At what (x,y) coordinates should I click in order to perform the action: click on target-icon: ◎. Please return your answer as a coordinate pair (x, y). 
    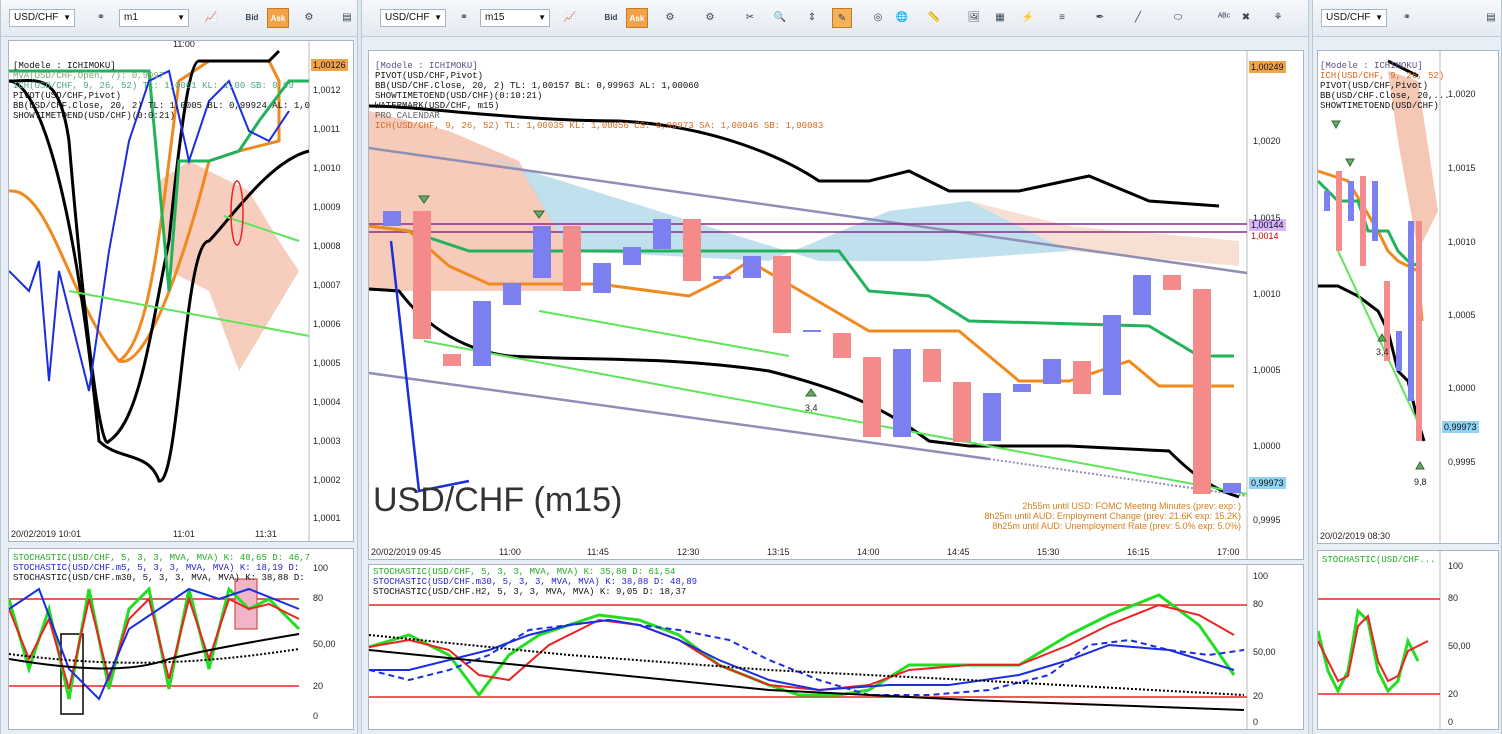
    Looking at the image, I should click on (878, 18).